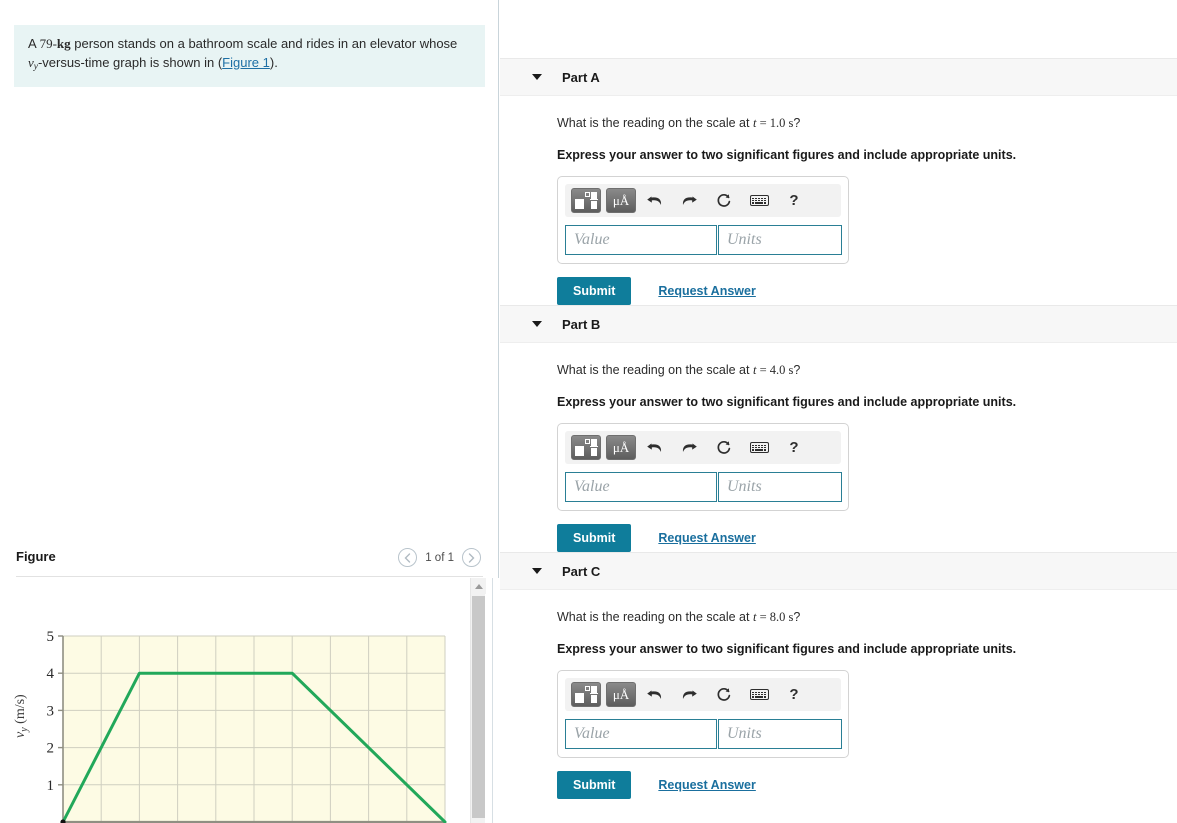 The width and height of the screenshot is (1177, 823). I want to click on chart-y-tick-labels: 1 2 3 4 5, so click(51, 711).